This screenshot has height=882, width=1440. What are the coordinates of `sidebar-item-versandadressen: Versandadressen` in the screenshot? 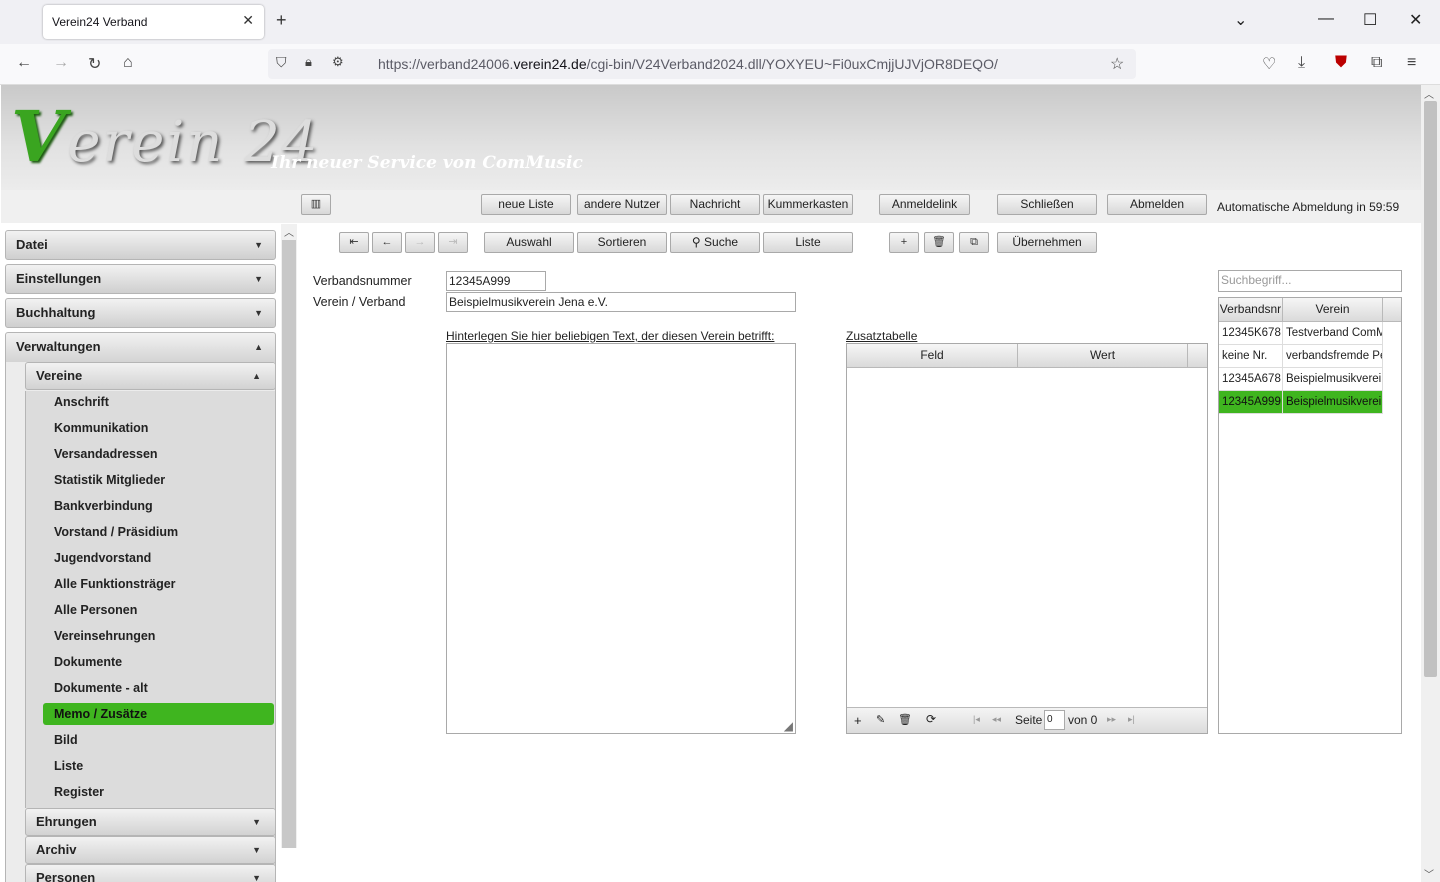 It's located at (158, 454).